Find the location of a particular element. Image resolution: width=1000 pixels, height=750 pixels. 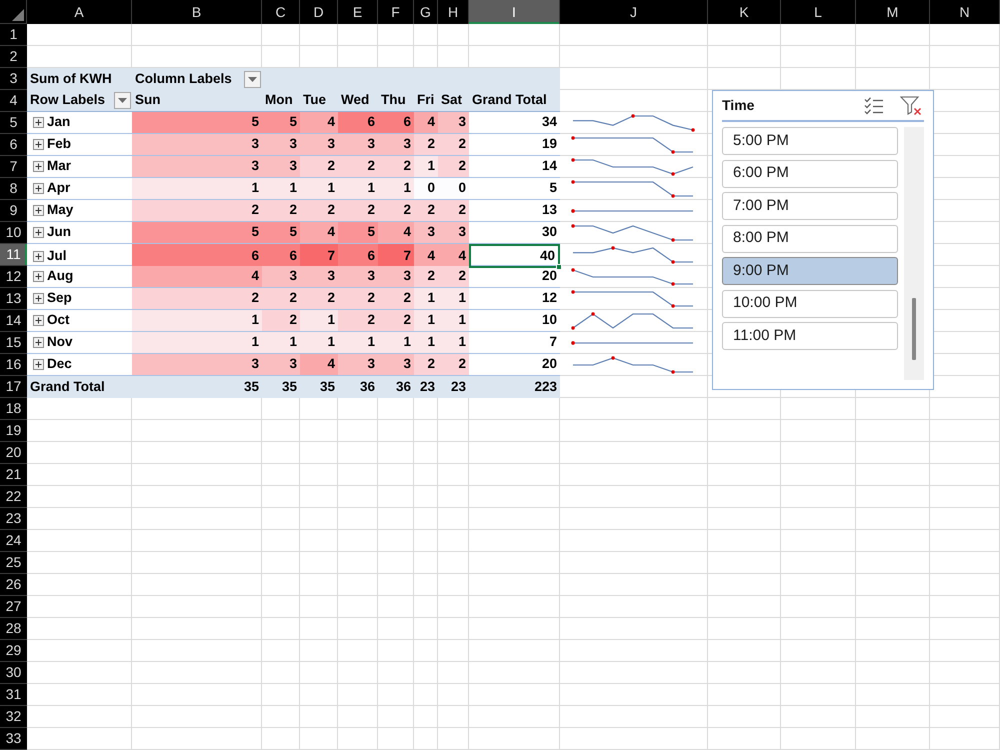

slicer-item: 11:00 PM is located at coordinates (810, 336).